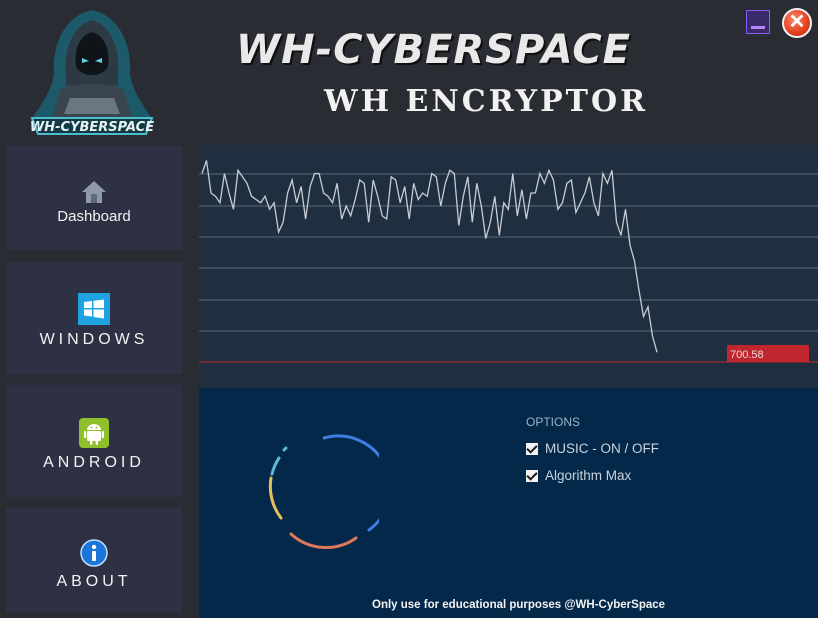 The height and width of the screenshot is (618, 818). I want to click on algorithm-max-label: Algorithm Max, so click(588, 475).